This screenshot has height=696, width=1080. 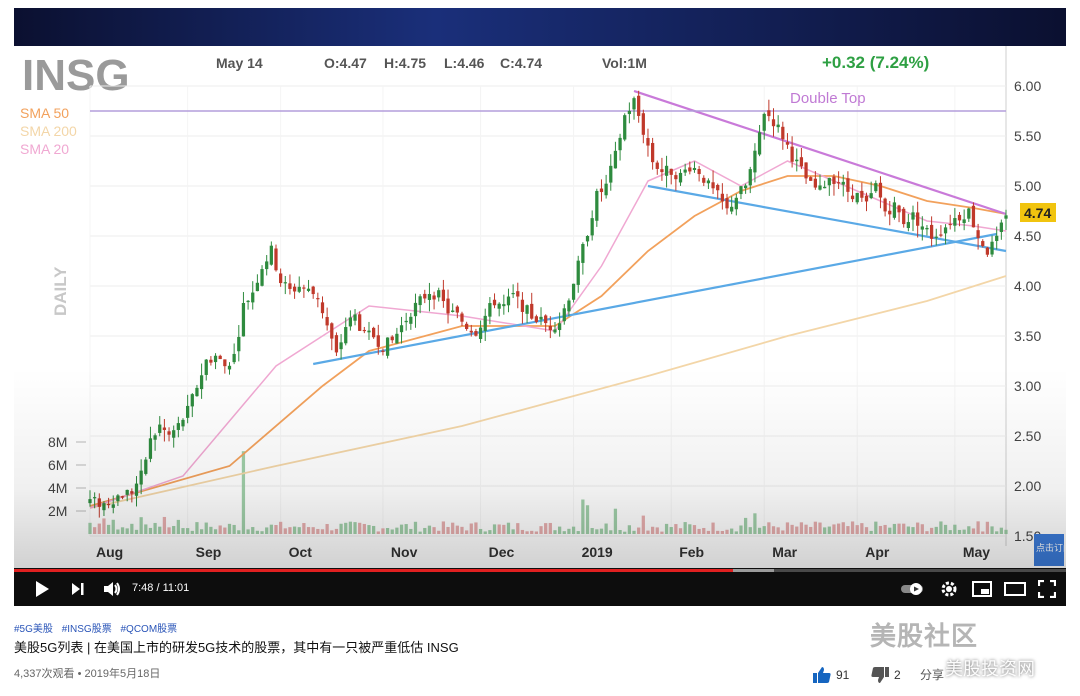 I want to click on info-open: O:4.47, so click(x=345, y=63).